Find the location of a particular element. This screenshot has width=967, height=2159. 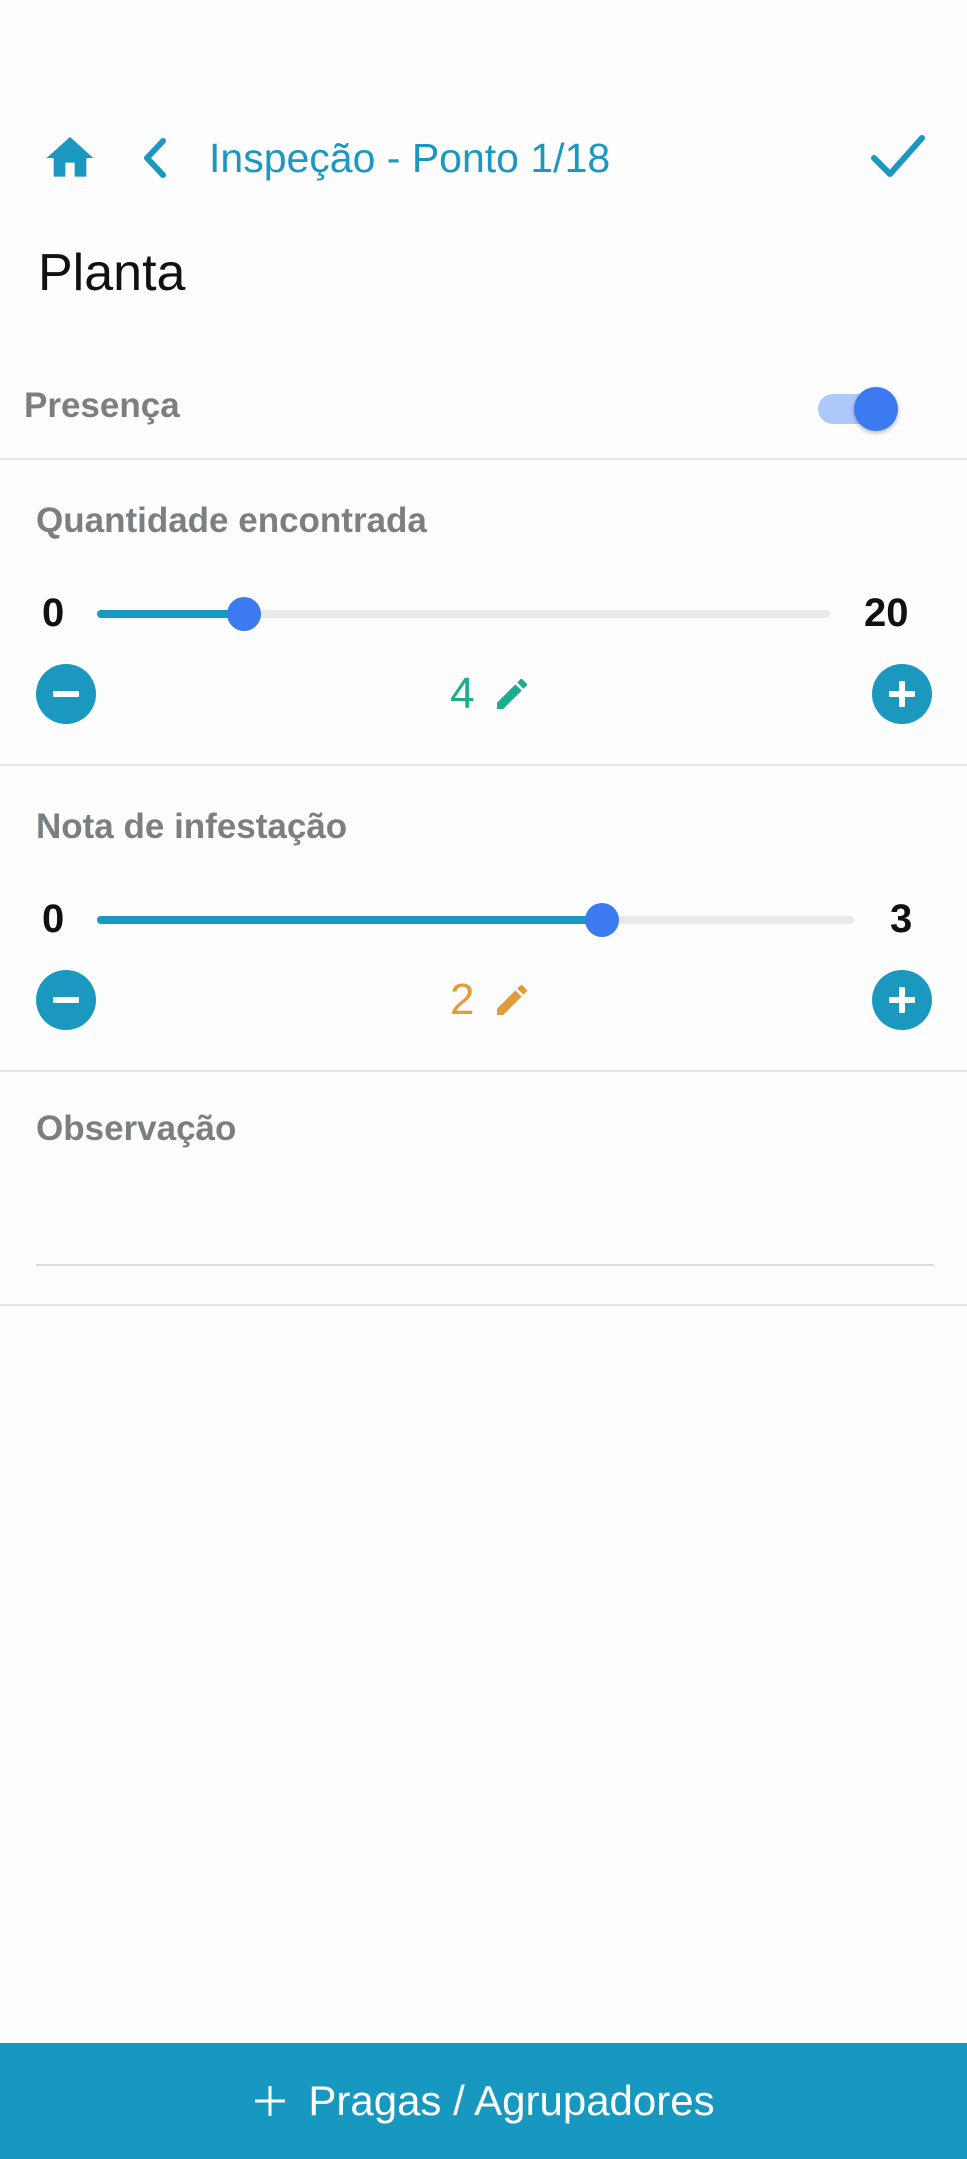

pests-groupers-label: Pragas / Agrupadores is located at coordinates (511, 2100).